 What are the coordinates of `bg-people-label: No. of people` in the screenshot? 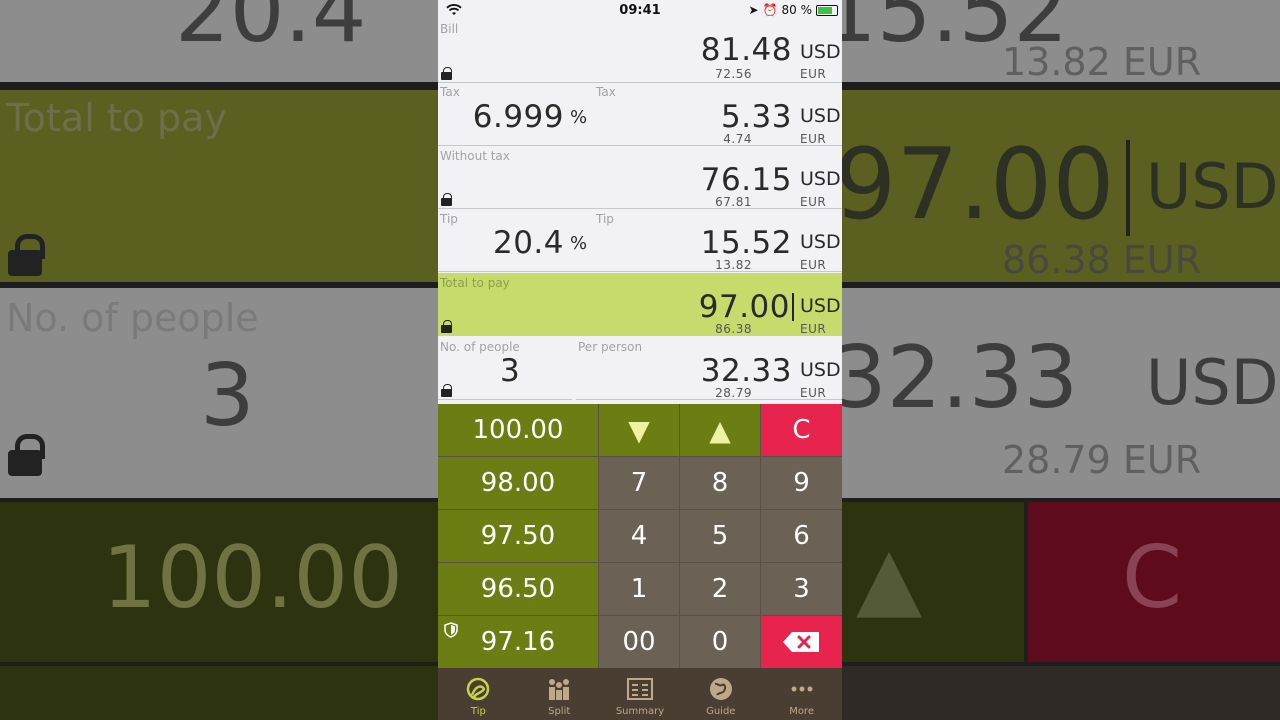 It's located at (132, 318).